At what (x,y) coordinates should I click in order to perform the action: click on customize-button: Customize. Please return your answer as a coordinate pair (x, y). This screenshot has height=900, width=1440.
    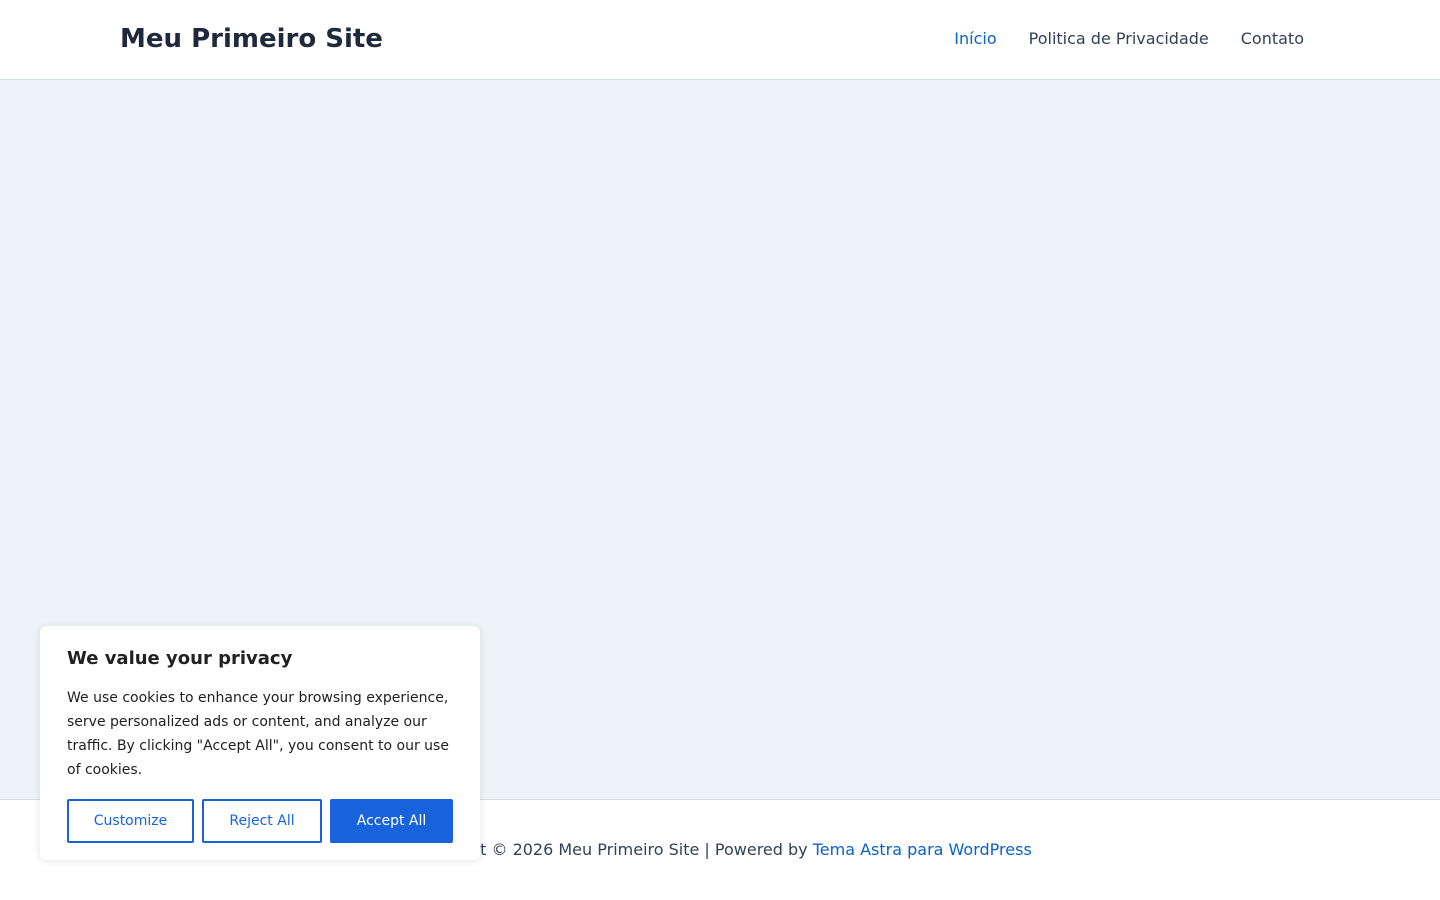
    Looking at the image, I should click on (130, 821).